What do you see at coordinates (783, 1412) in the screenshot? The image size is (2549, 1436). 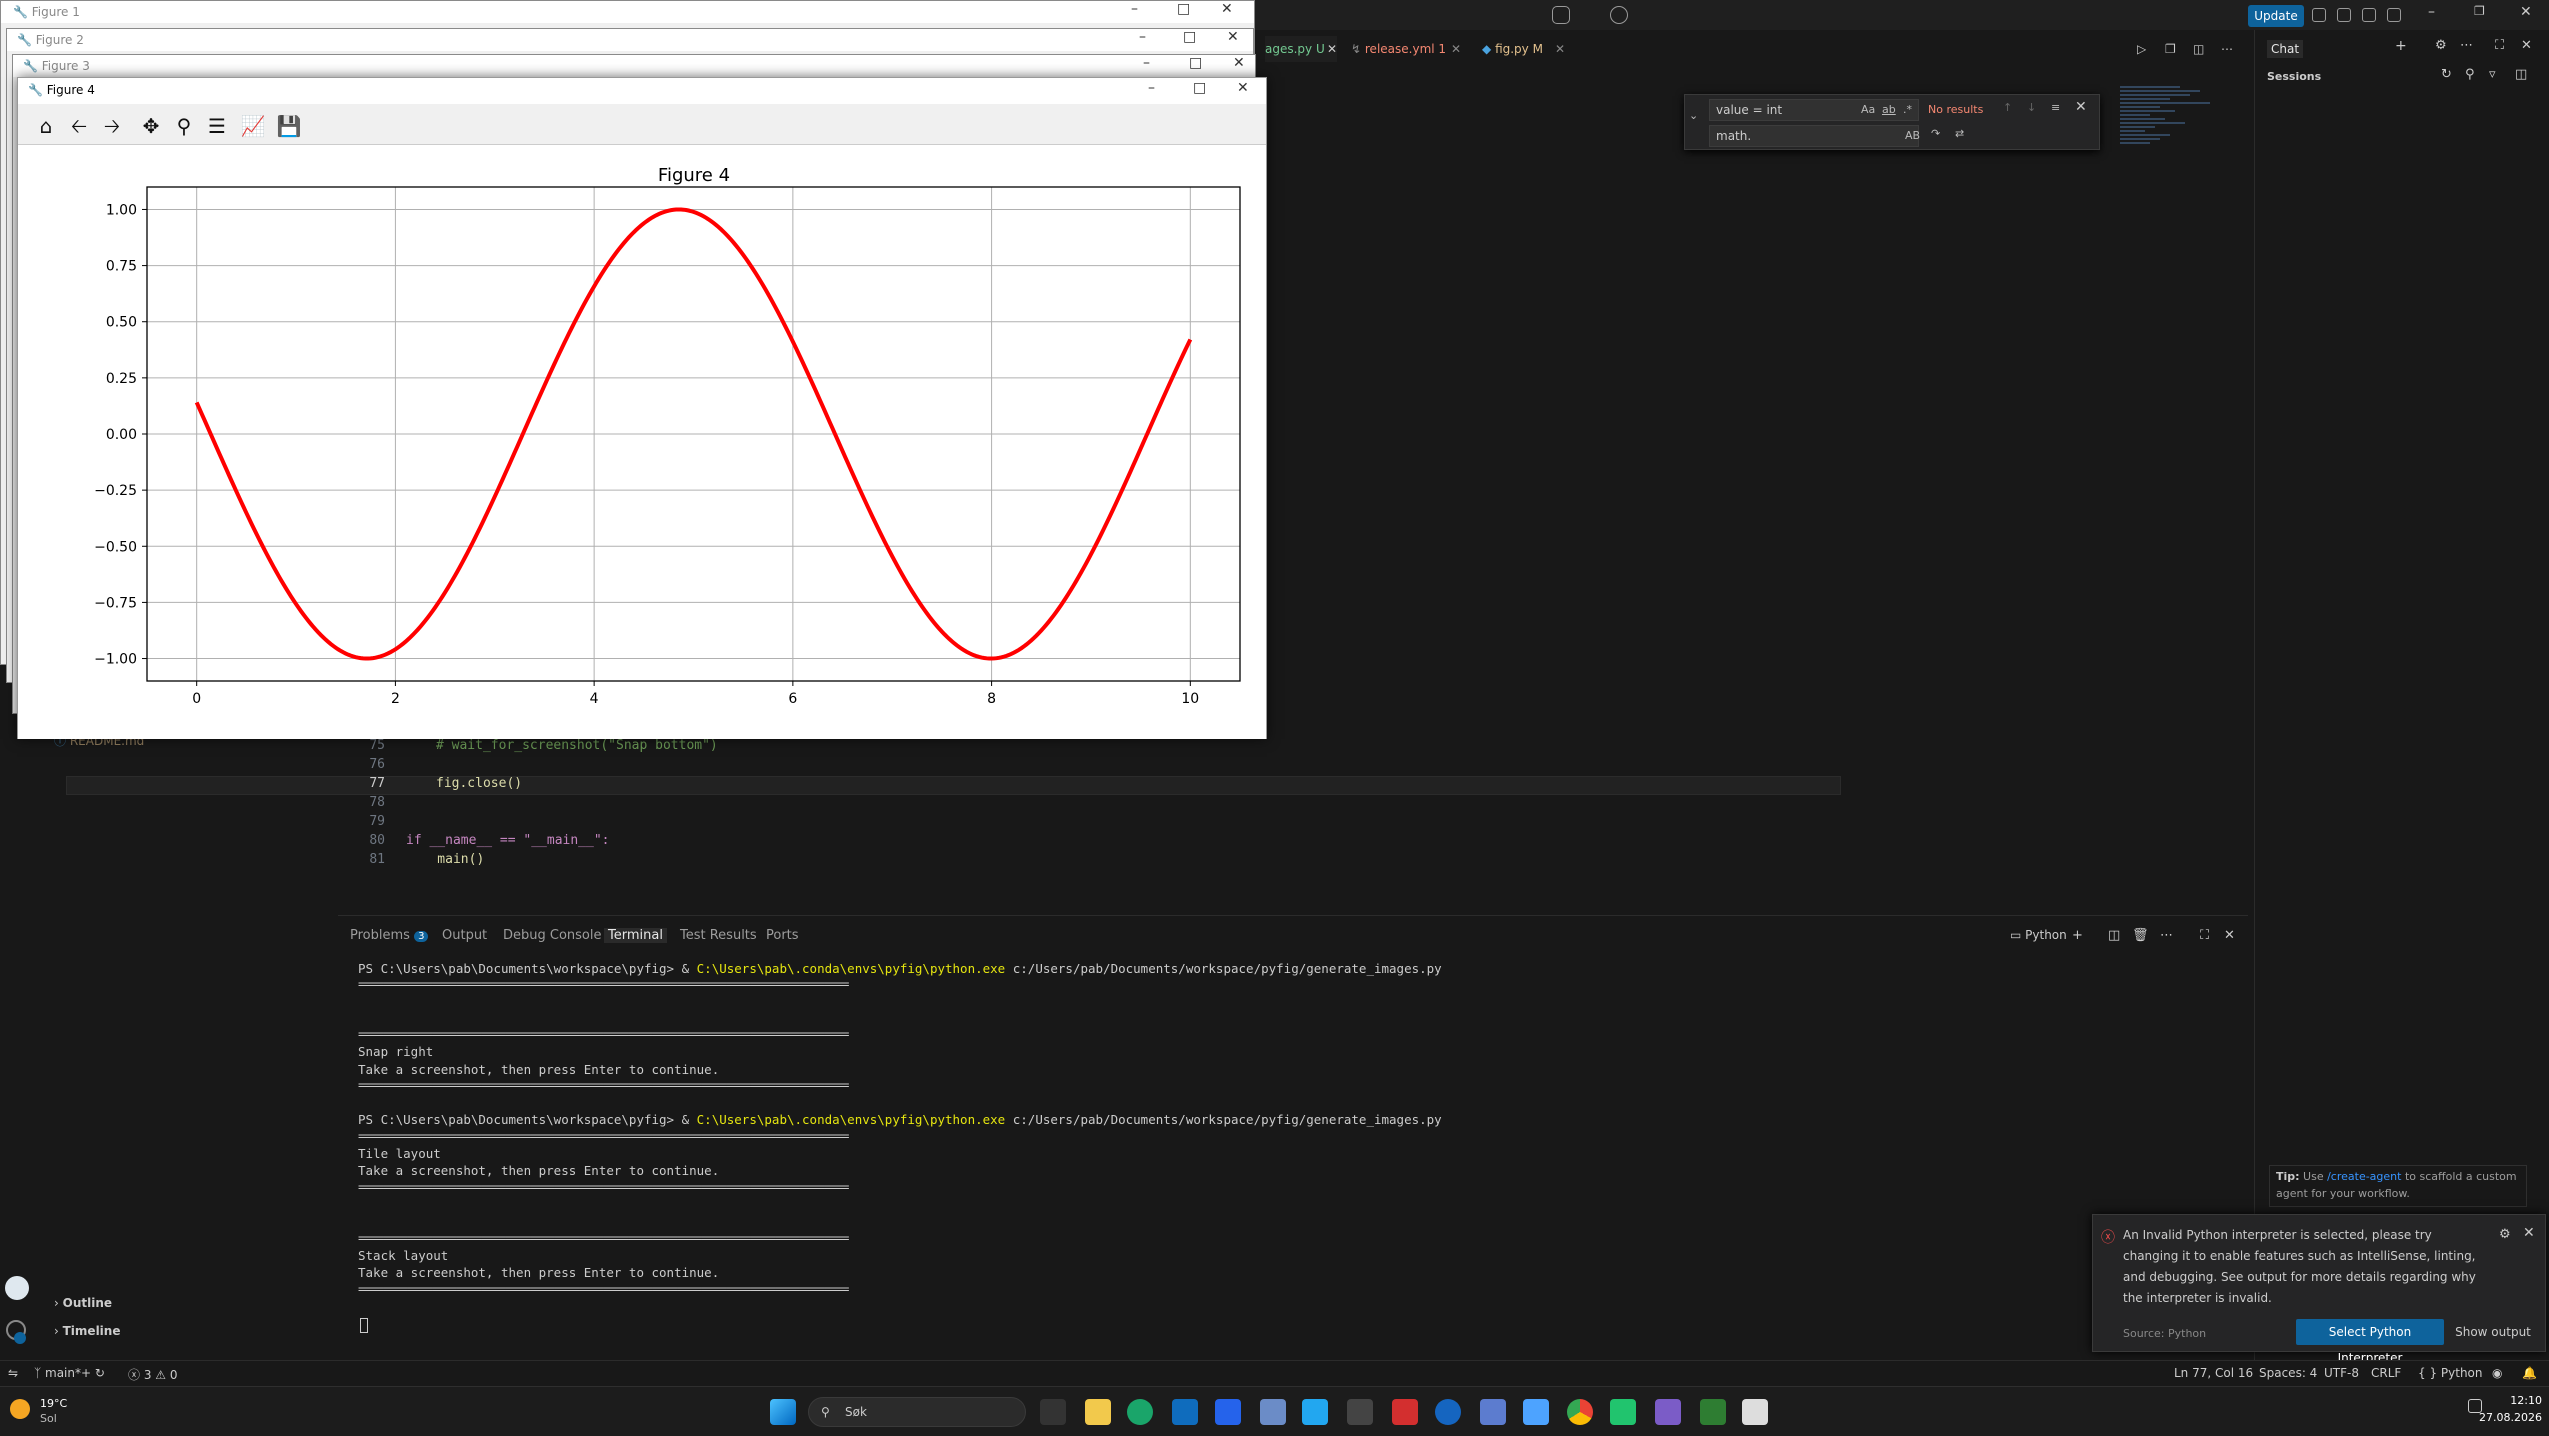 I see `start-icon` at bounding box center [783, 1412].